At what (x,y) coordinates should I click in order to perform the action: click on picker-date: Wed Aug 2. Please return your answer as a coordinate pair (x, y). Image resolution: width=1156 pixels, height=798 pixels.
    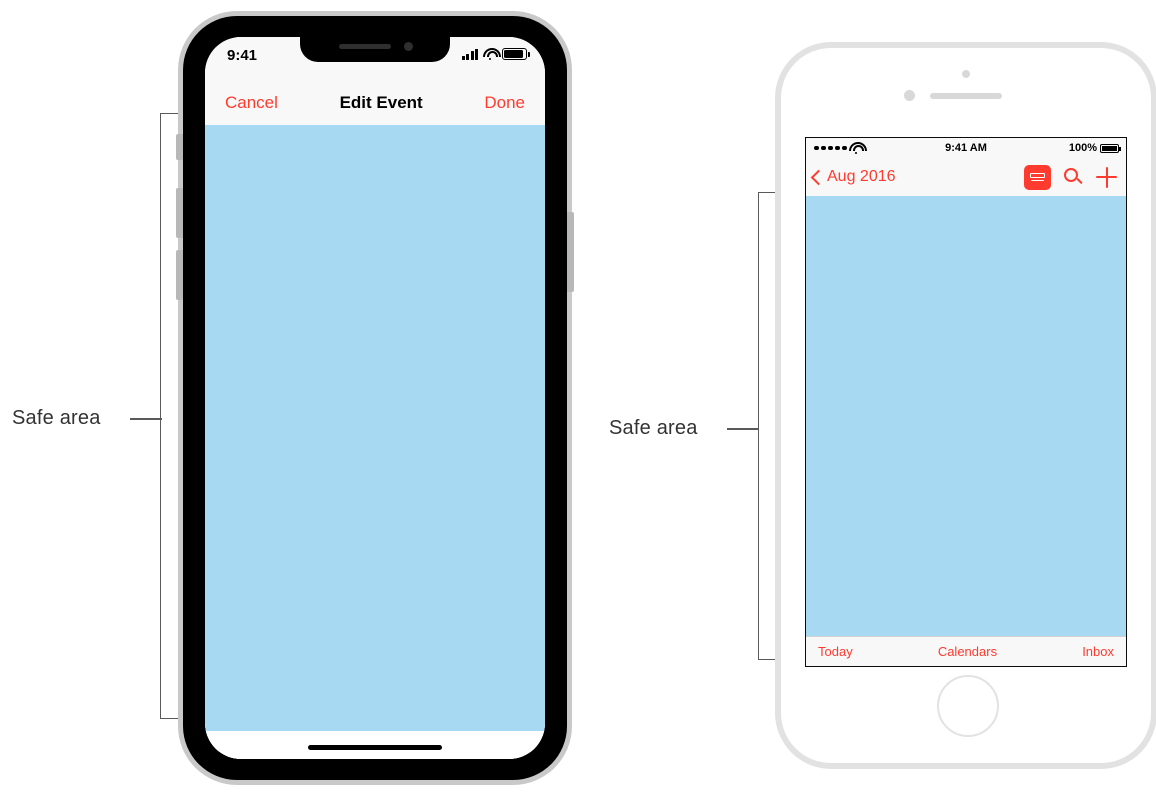
    Looking at the image, I should click on (311, 322).